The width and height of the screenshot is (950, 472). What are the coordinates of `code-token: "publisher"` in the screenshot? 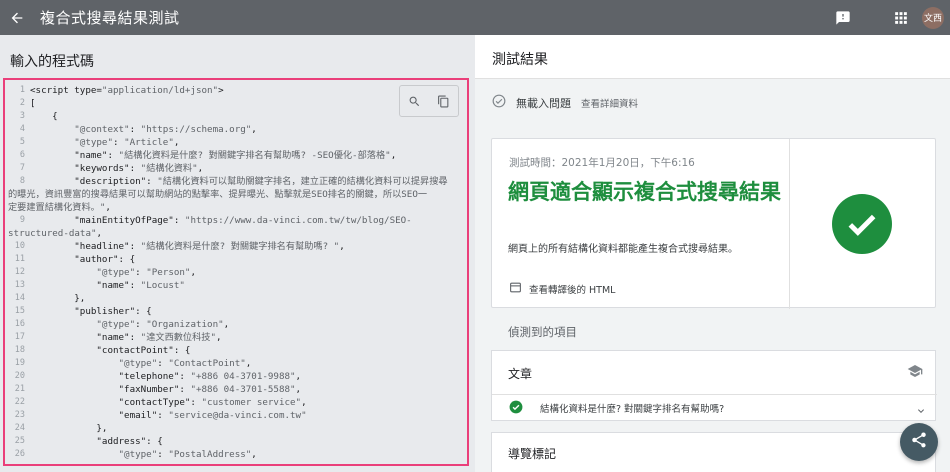 It's located at (83, 311).